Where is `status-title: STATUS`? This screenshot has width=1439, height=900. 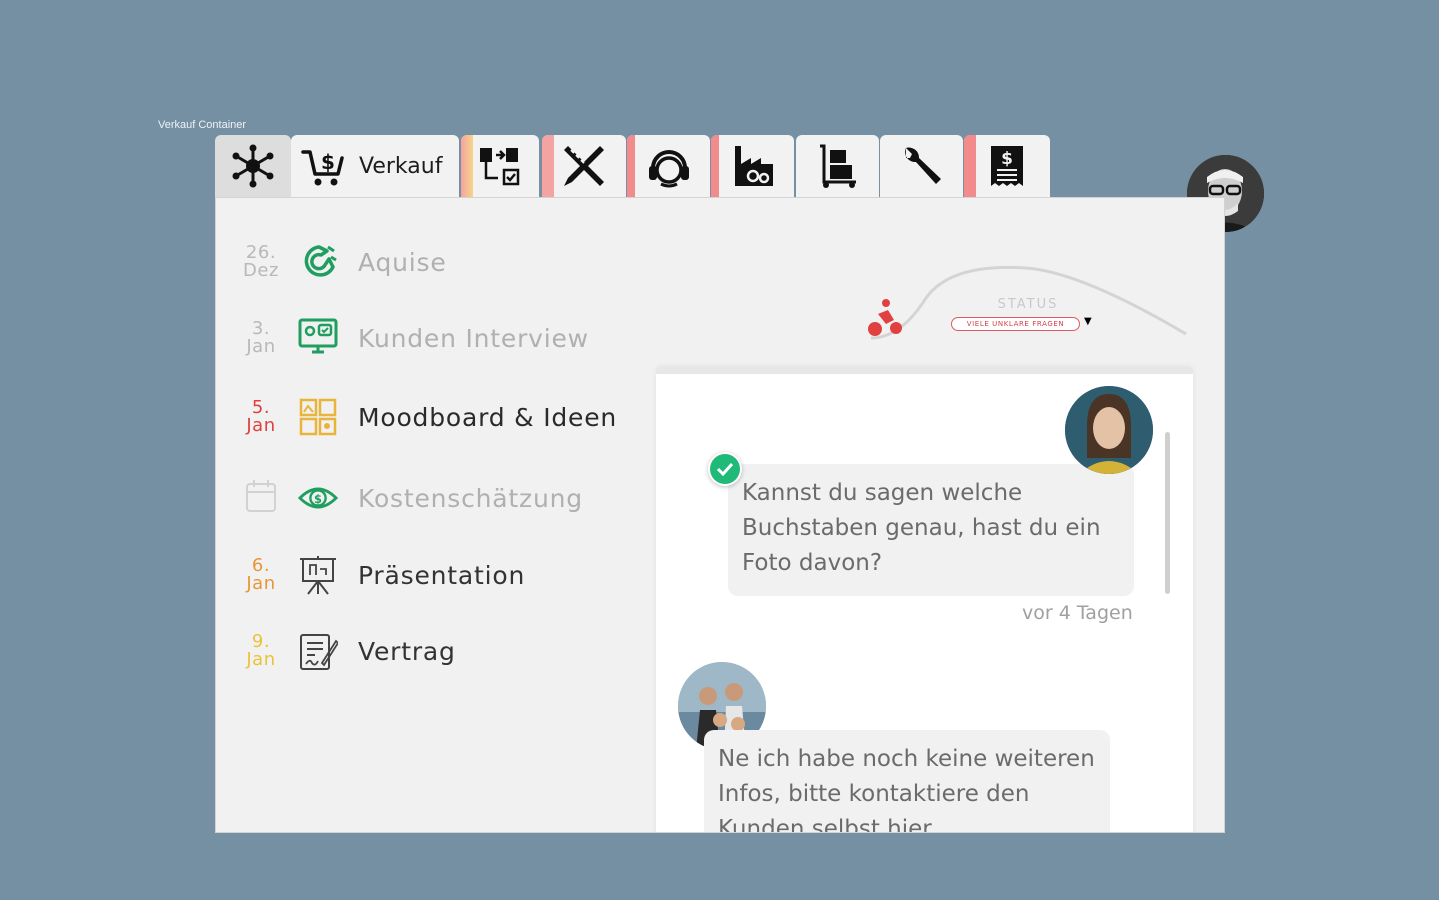 status-title: STATUS is located at coordinates (1028, 304).